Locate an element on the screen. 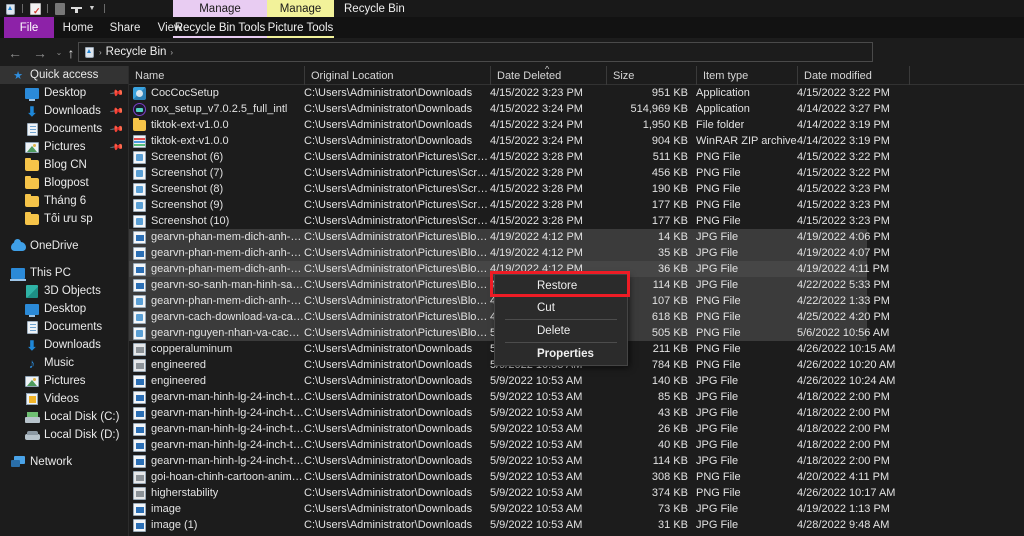 The height and width of the screenshot is (536, 1024). tab-picture-tools: Picture Tools is located at coordinates (300, 27).